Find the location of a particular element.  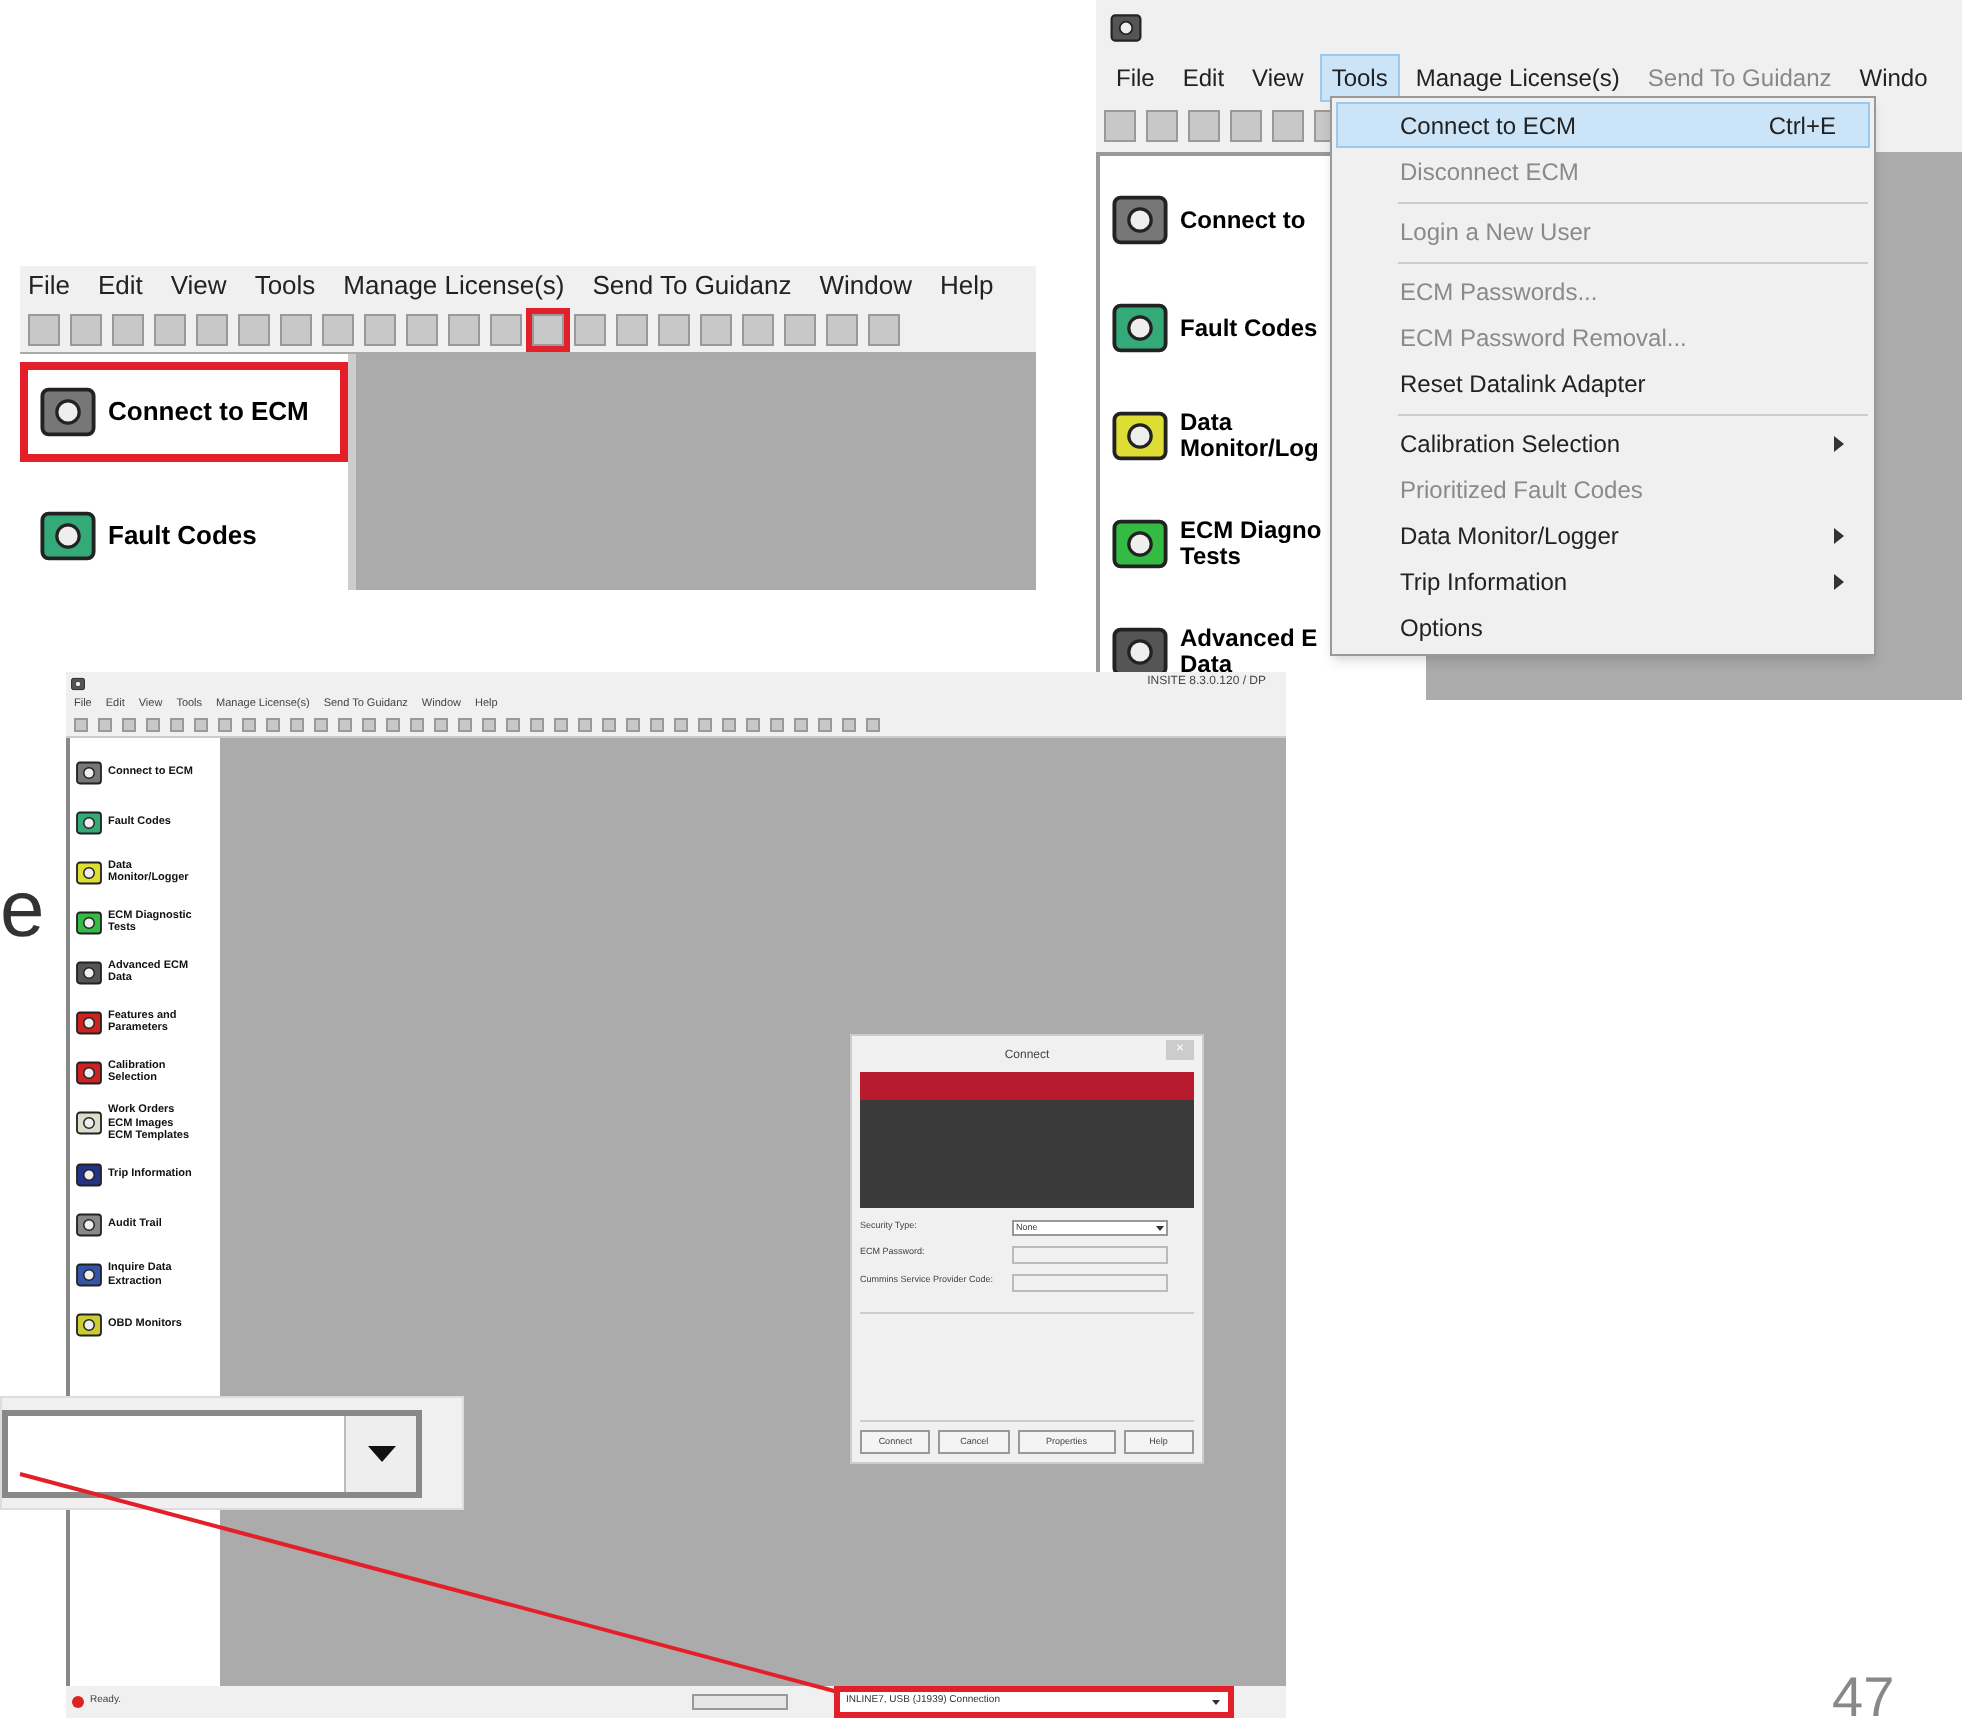

status-dot-icon is located at coordinates (78, 1702).